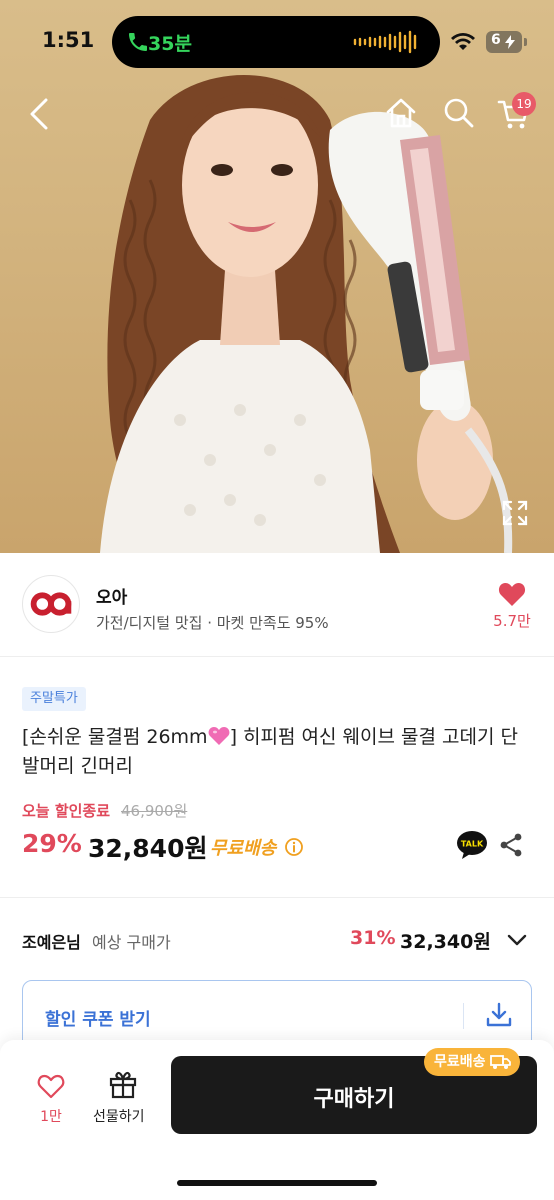 This screenshot has height=1200, width=554. Describe the element at coordinates (512, 594) in the screenshot. I see `heart-icon` at that location.